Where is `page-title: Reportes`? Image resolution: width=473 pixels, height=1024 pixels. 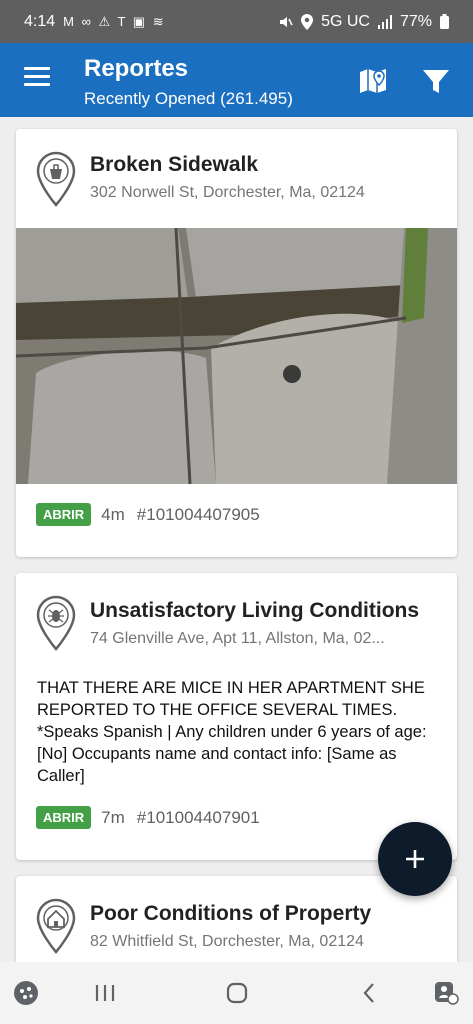 page-title: Reportes is located at coordinates (136, 68).